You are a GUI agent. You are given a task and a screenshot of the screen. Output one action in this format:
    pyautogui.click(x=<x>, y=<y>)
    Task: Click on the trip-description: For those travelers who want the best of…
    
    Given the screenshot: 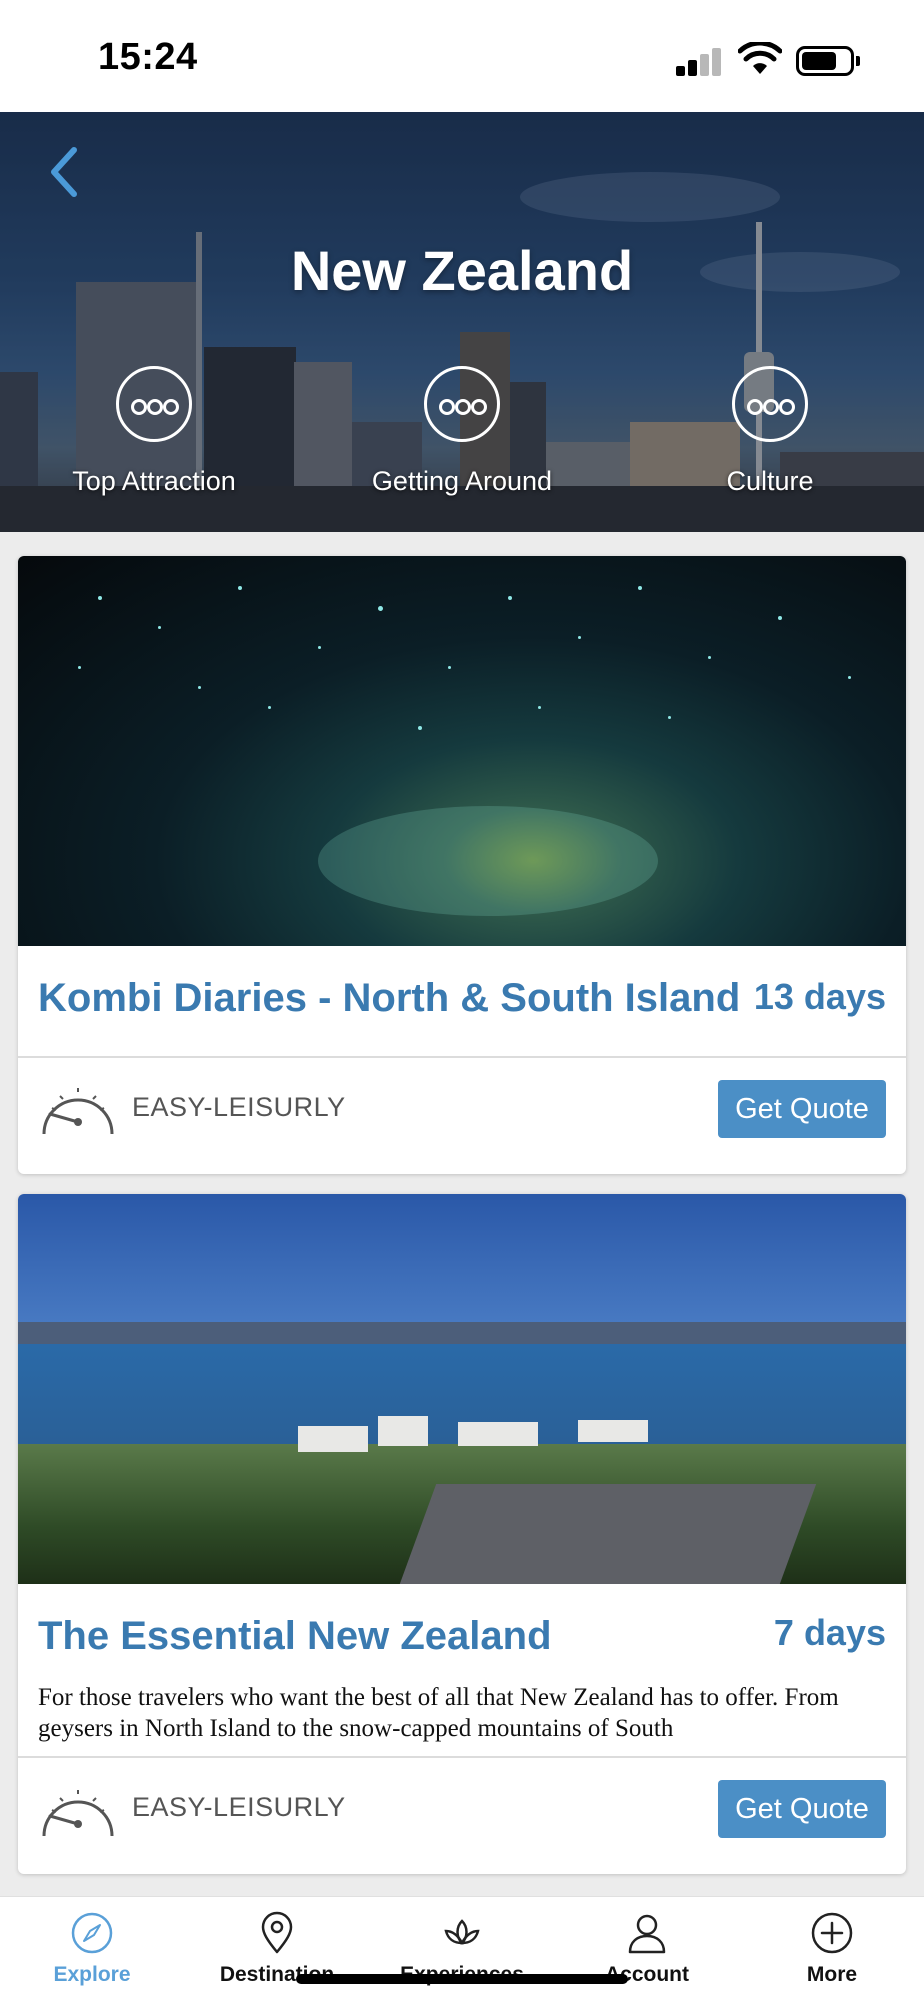 What is the action you would take?
    pyautogui.click(x=438, y=1713)
    